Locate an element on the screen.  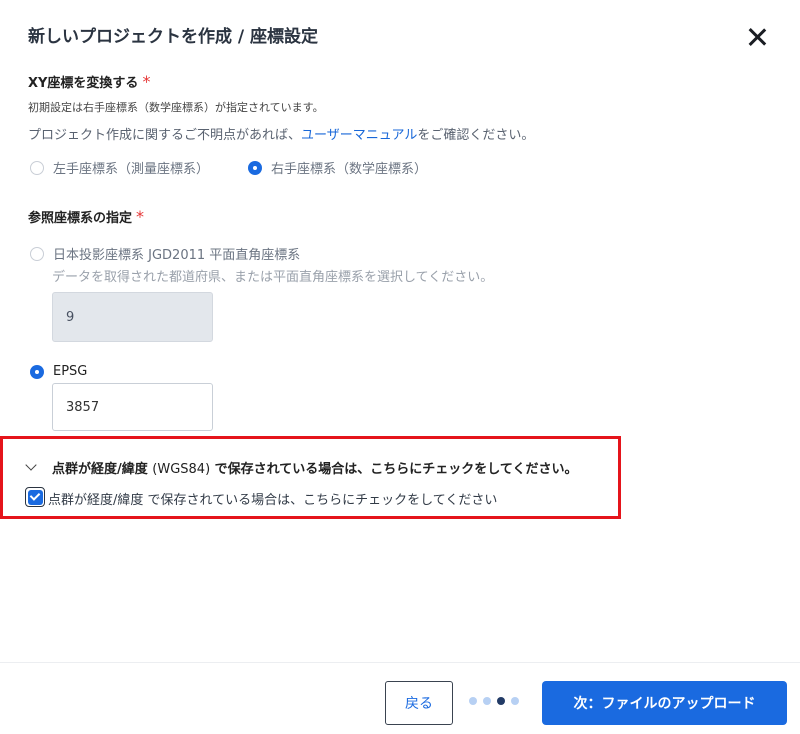
footer-divider is located at coordinates (400, 662).